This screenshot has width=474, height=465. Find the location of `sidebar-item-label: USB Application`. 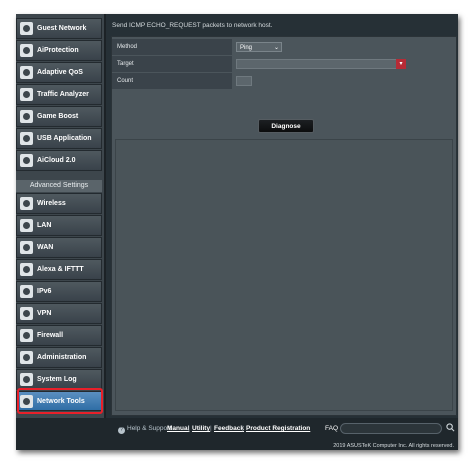

sidebar-item-label: USB Application is located at coordinates (64, 138).